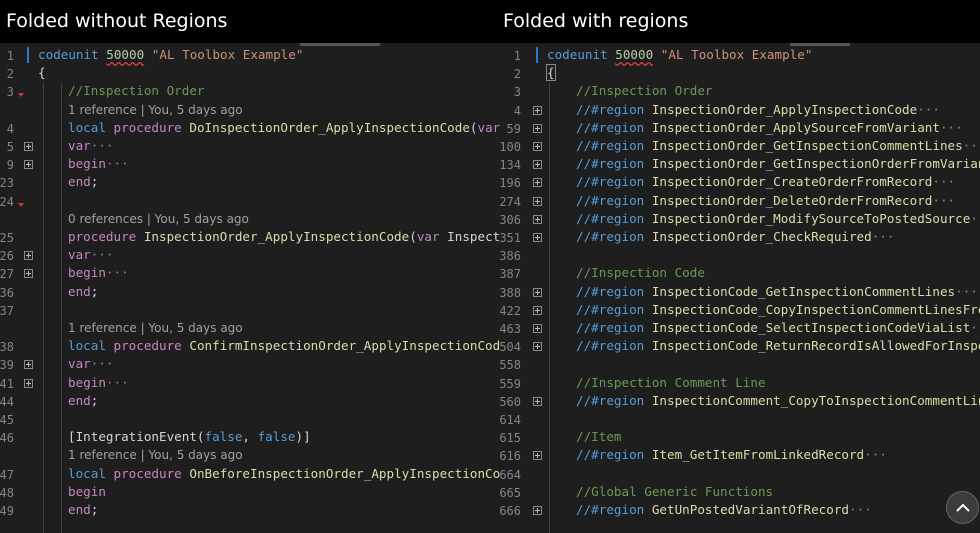  I want to click on line-number: 386, so click(510, 256).